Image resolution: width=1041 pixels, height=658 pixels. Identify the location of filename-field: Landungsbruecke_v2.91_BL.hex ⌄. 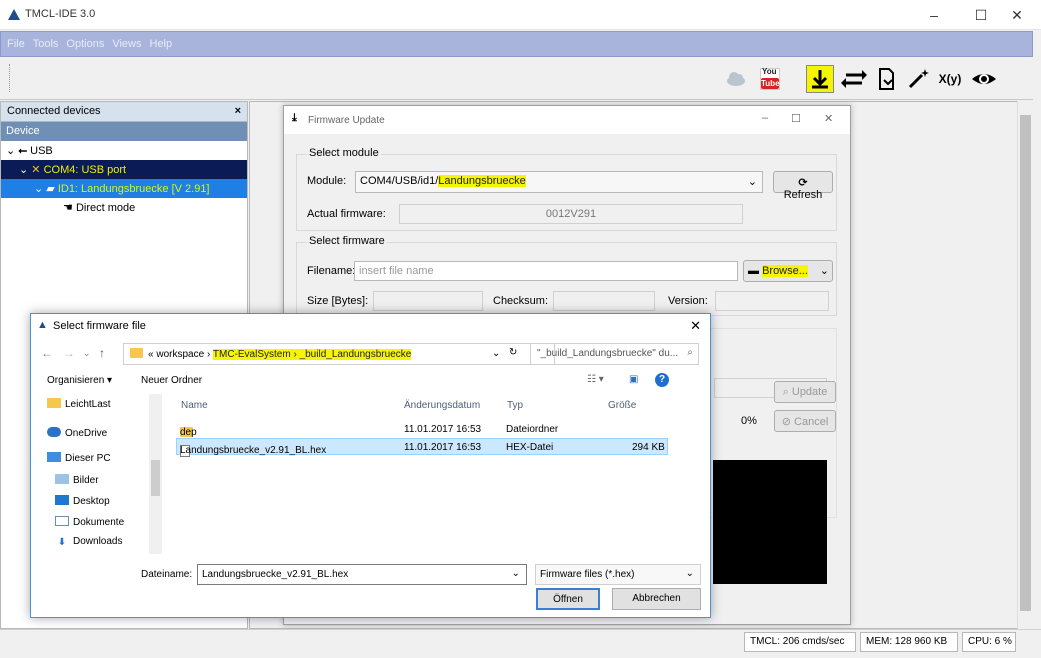
(362, 574).